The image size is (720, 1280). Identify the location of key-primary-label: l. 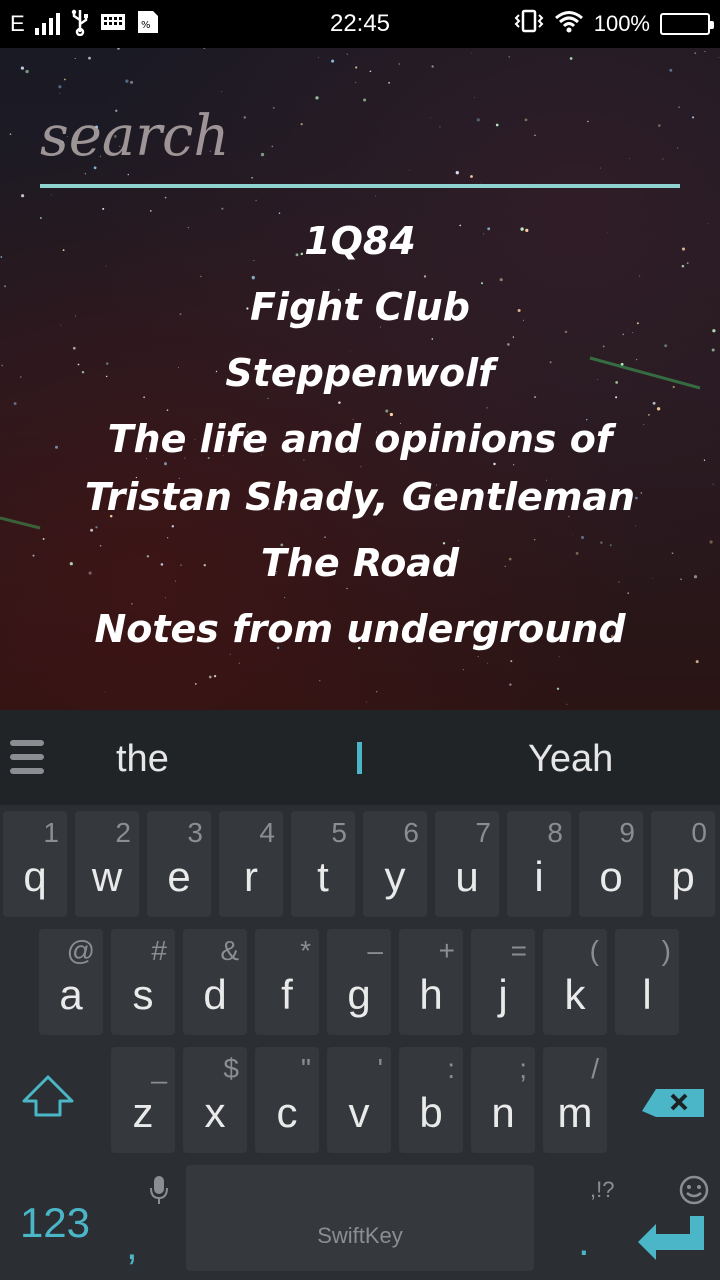
(647, 994).